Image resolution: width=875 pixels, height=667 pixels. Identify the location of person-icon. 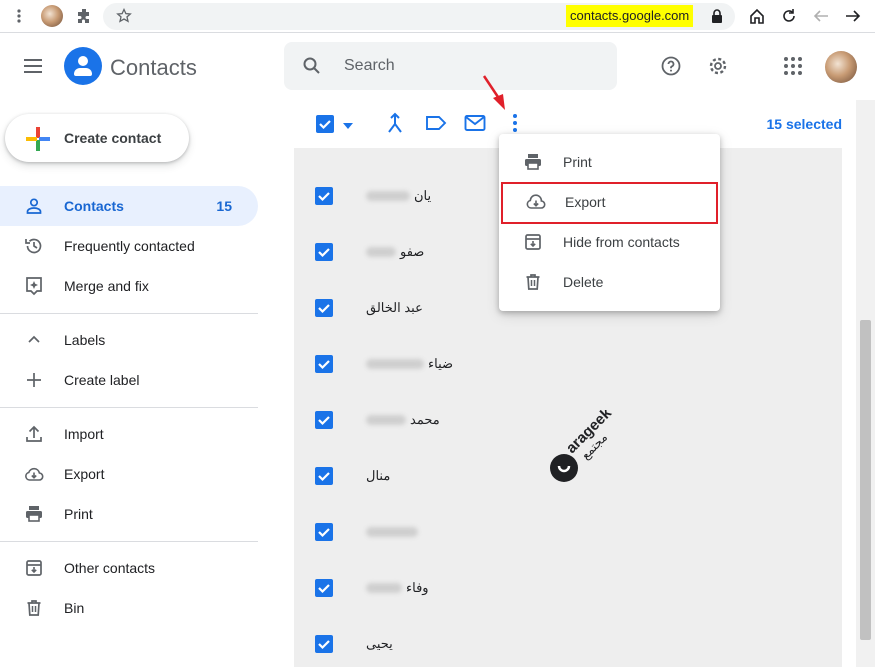
(34, 206).